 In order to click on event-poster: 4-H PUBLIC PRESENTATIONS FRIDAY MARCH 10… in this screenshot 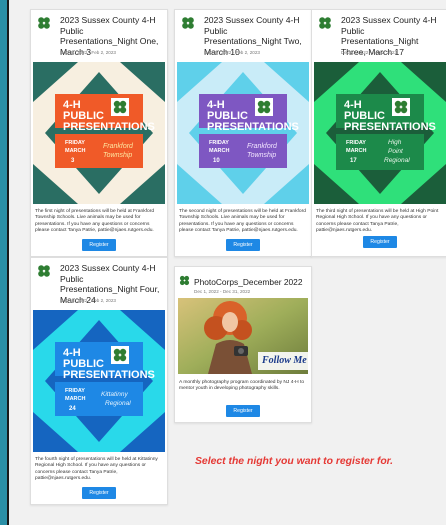, I will do `click(243, 133)`.